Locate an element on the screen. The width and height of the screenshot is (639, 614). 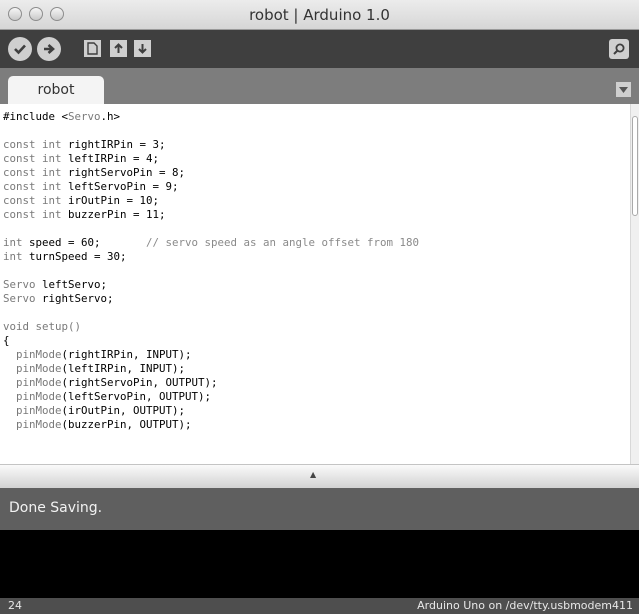
chevron-down-icon is located at coordinates (623, 89).